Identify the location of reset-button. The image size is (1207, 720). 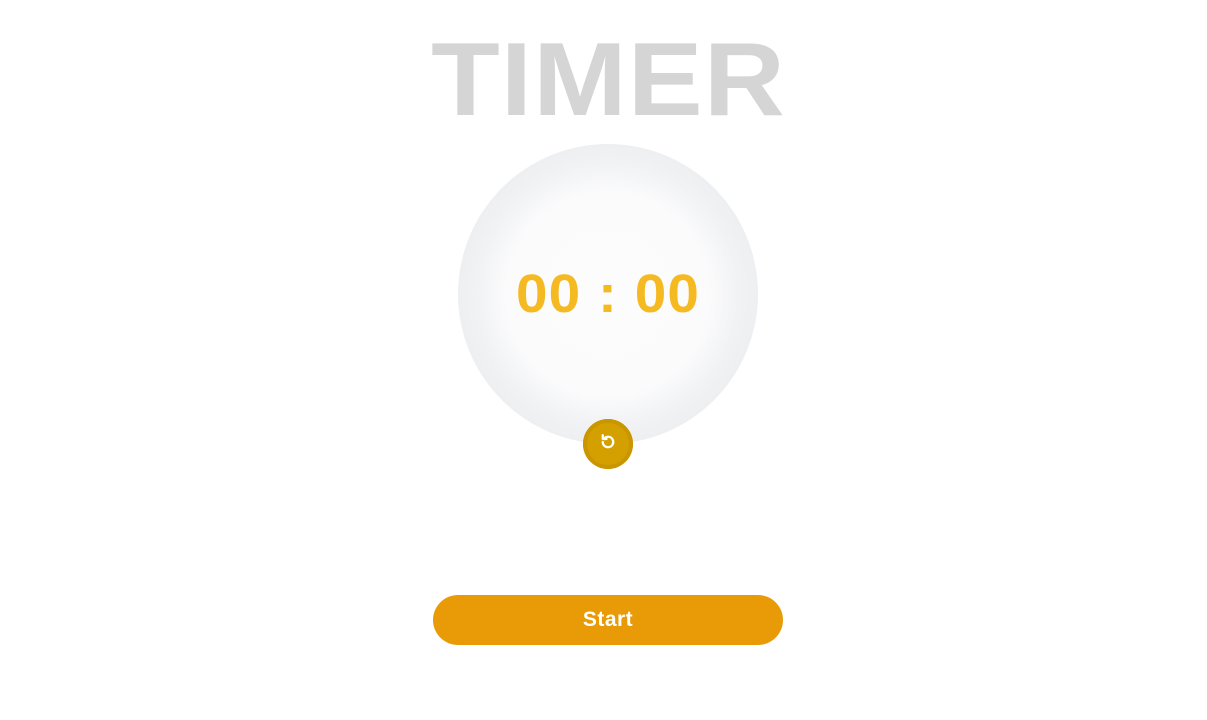
(608, 444).